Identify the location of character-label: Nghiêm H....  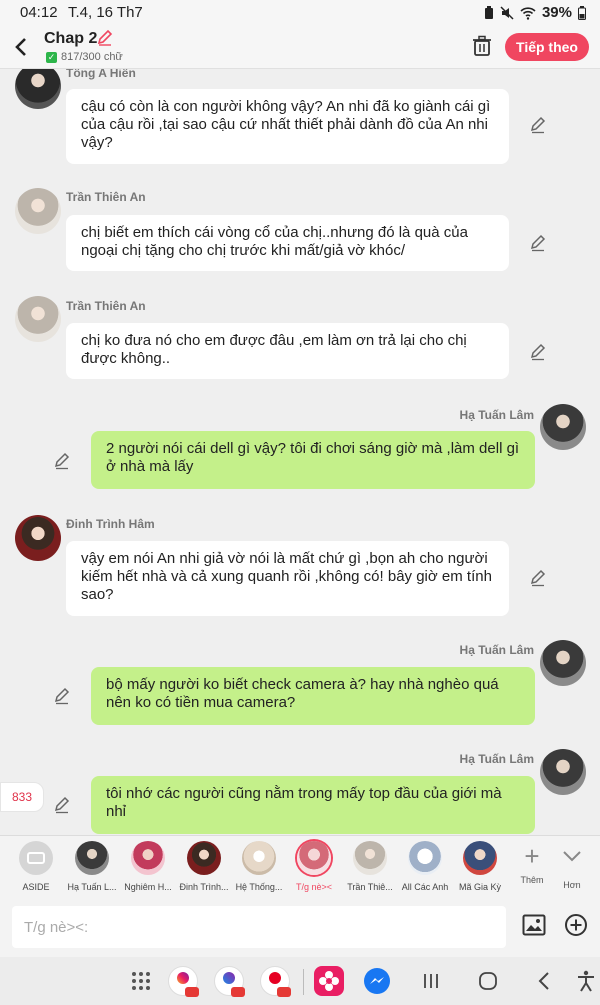
(148, 887).